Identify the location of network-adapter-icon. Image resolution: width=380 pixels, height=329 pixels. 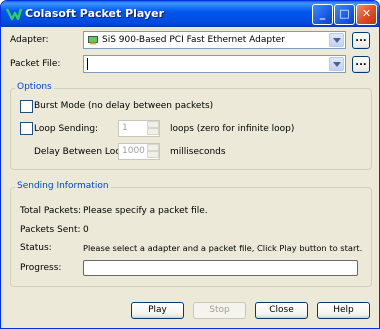
(93, 40).